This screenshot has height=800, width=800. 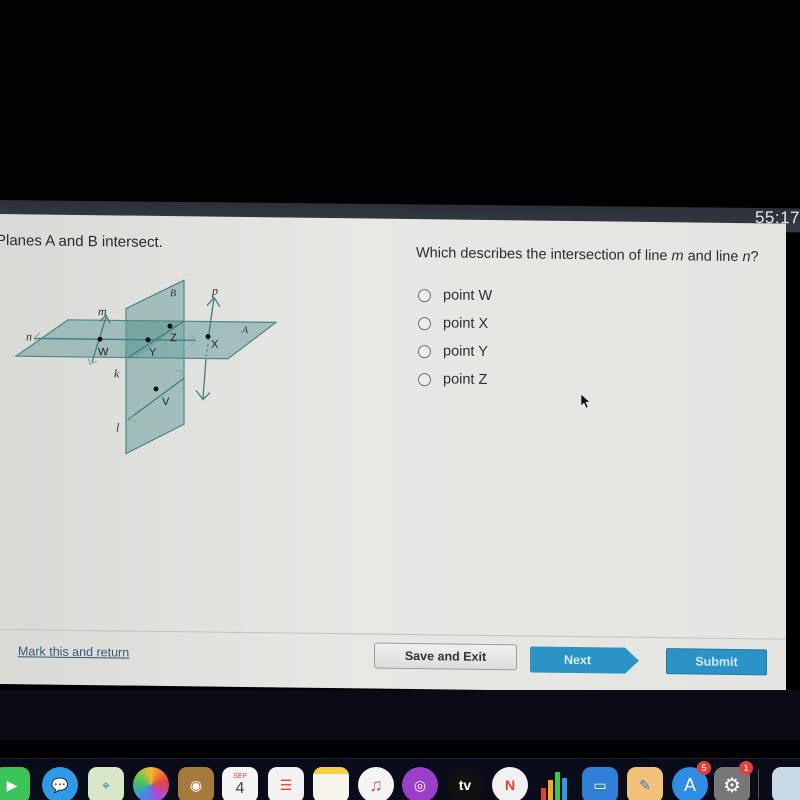 I want to click on label-y: Y, so click(x=153, y=353).